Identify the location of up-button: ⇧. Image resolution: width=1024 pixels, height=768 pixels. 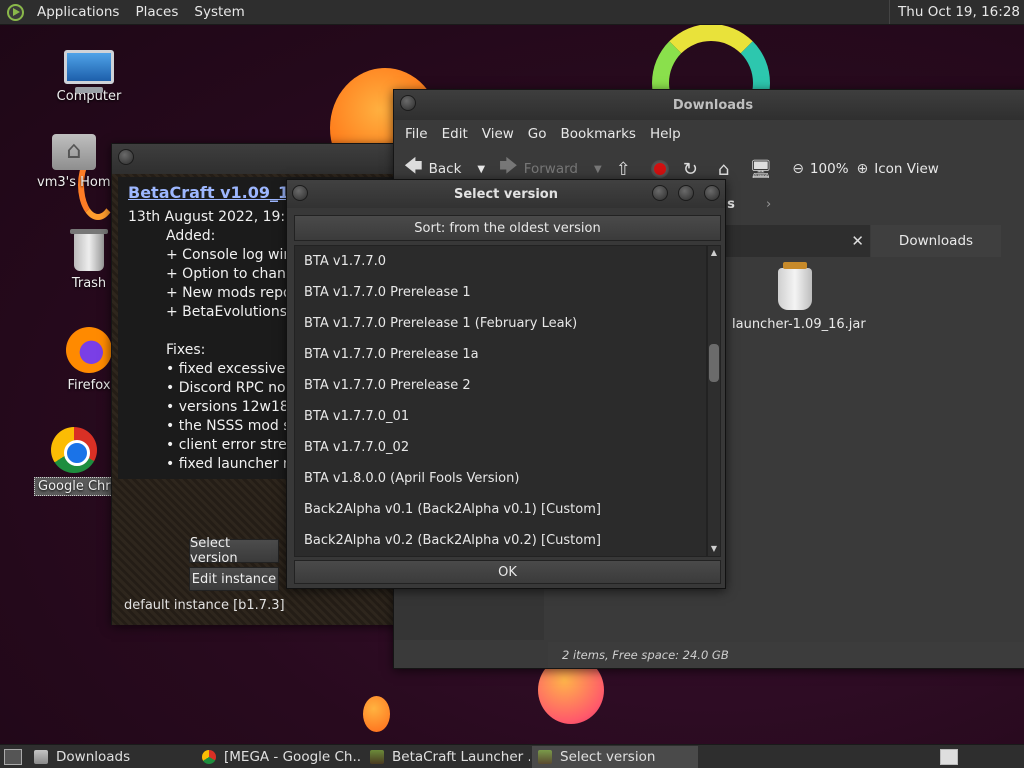
(626, 169).